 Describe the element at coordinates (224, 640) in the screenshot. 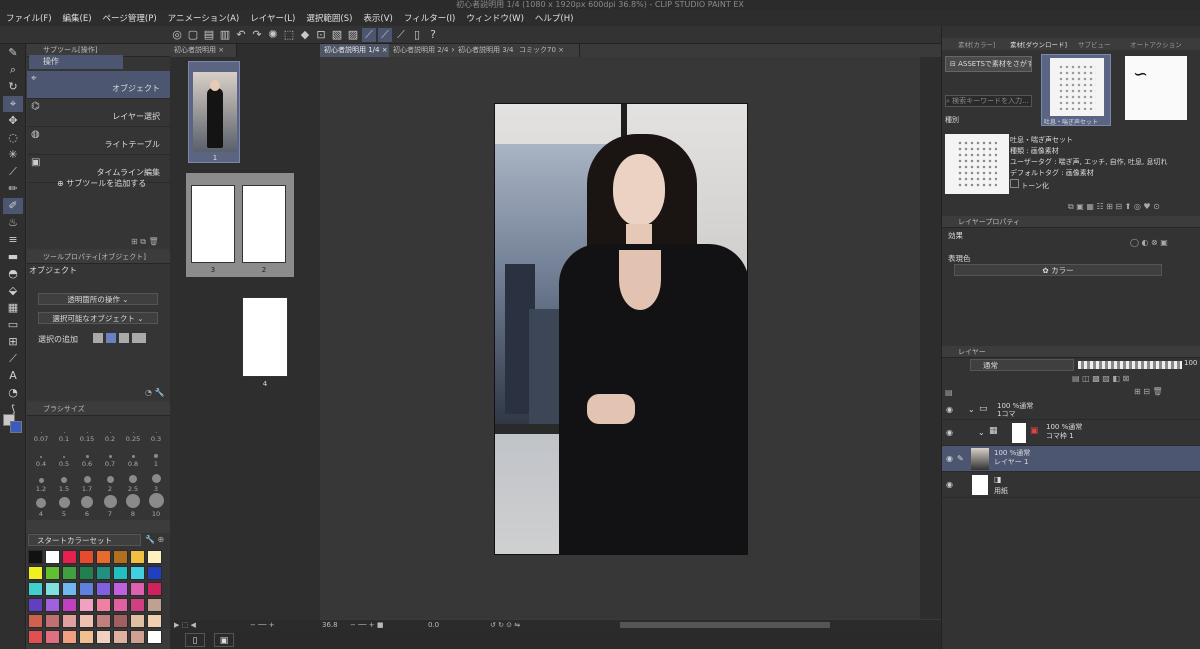

I see `spread-view-icon: ▣` at that location.